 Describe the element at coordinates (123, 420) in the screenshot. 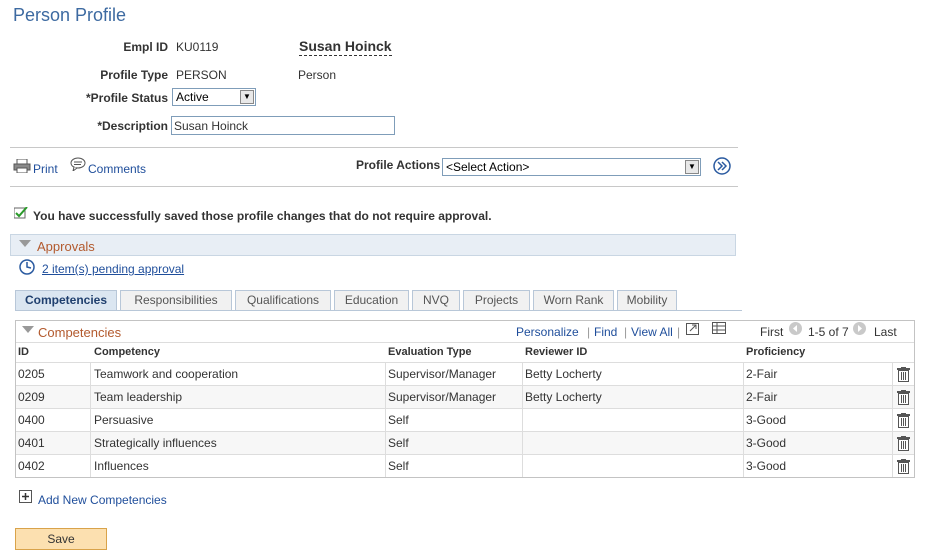

I see `cell-competency: Persuasive` at that location.